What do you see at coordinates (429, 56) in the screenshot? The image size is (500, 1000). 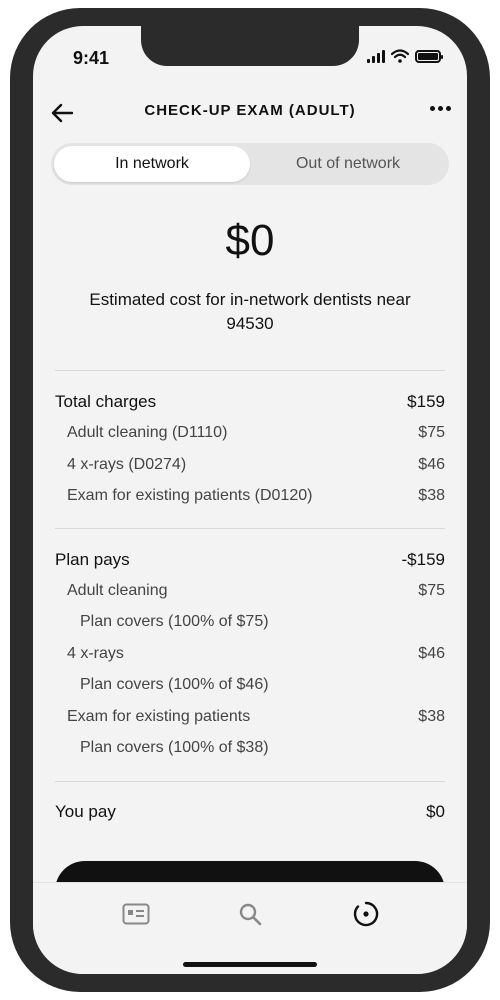 I see `battery-icon` at bounding box center [429, 56].